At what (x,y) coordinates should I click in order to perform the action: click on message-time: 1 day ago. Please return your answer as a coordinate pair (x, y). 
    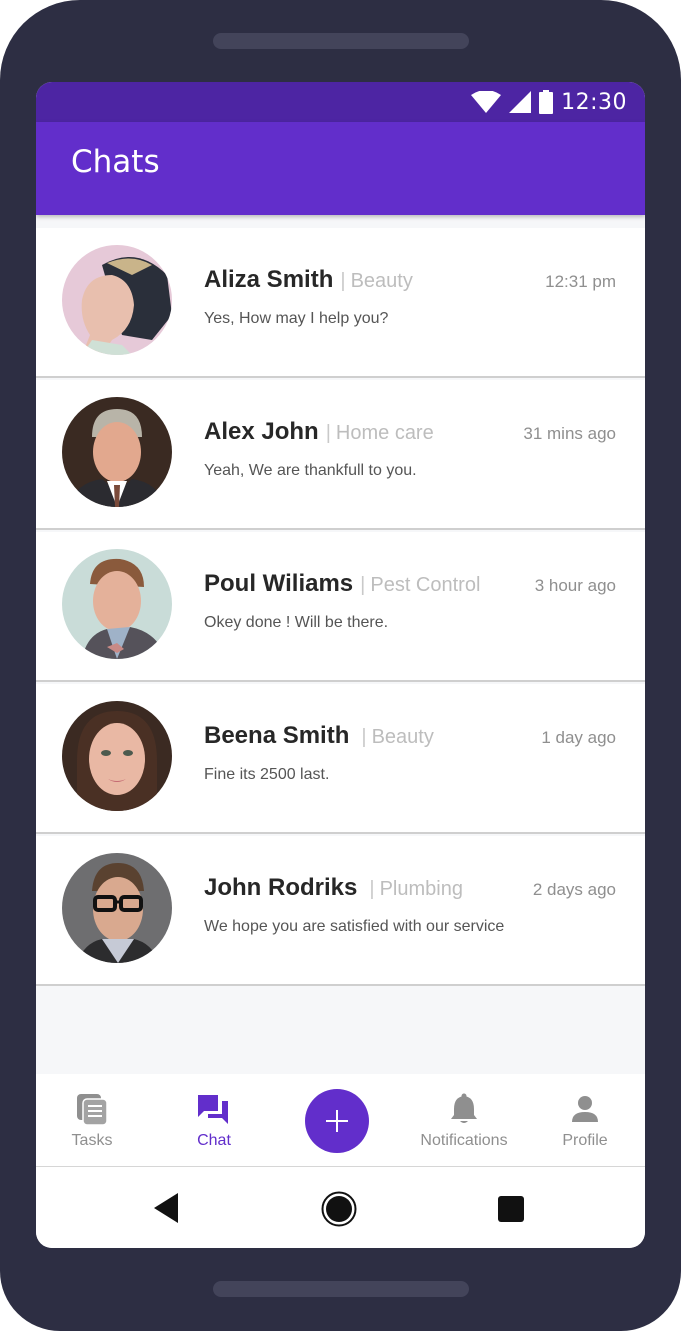
    Looking at the image, I should click on (578, 737).